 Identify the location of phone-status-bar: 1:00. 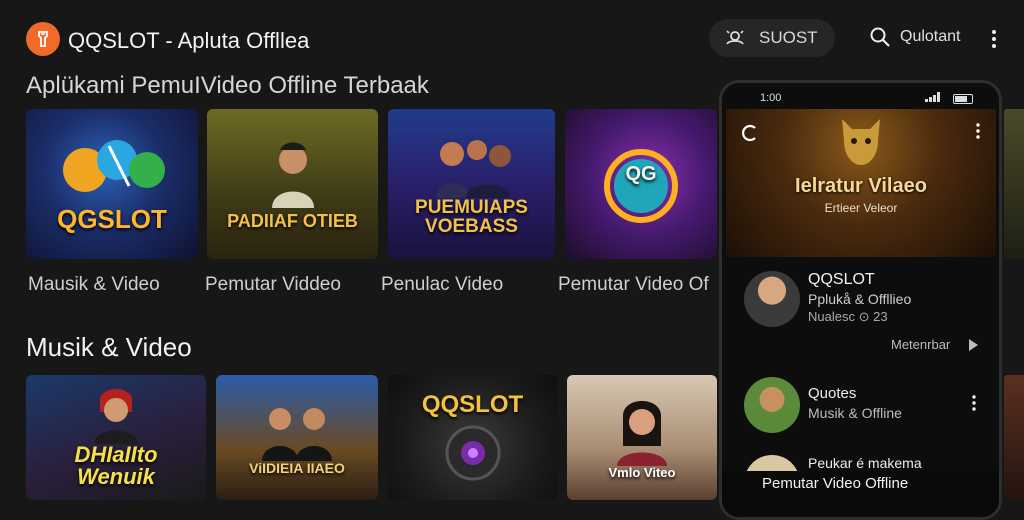
(860, 96).